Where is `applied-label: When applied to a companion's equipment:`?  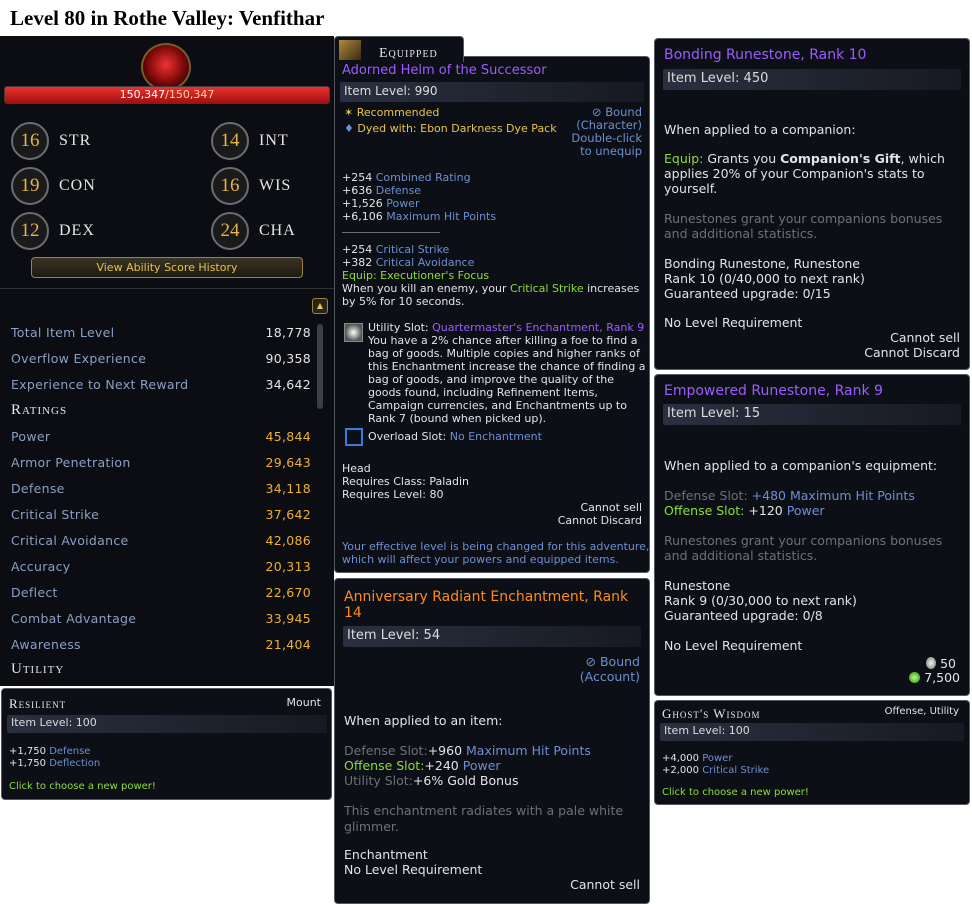
applied-label: When applied to a companion's equipment: is located at coordinates (801, 465).